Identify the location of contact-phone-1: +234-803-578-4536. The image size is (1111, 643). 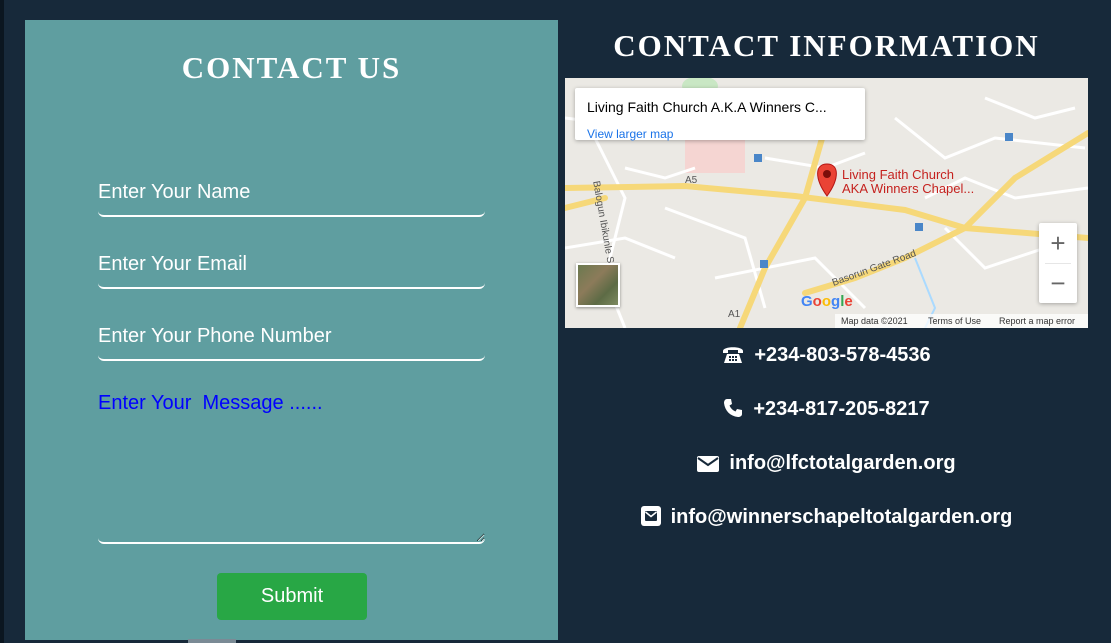
(826, 357).